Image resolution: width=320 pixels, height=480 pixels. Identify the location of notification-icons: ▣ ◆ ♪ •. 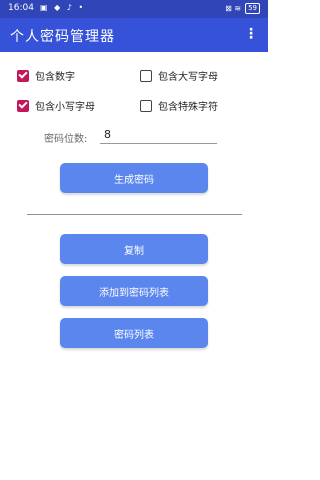
(63, 7).